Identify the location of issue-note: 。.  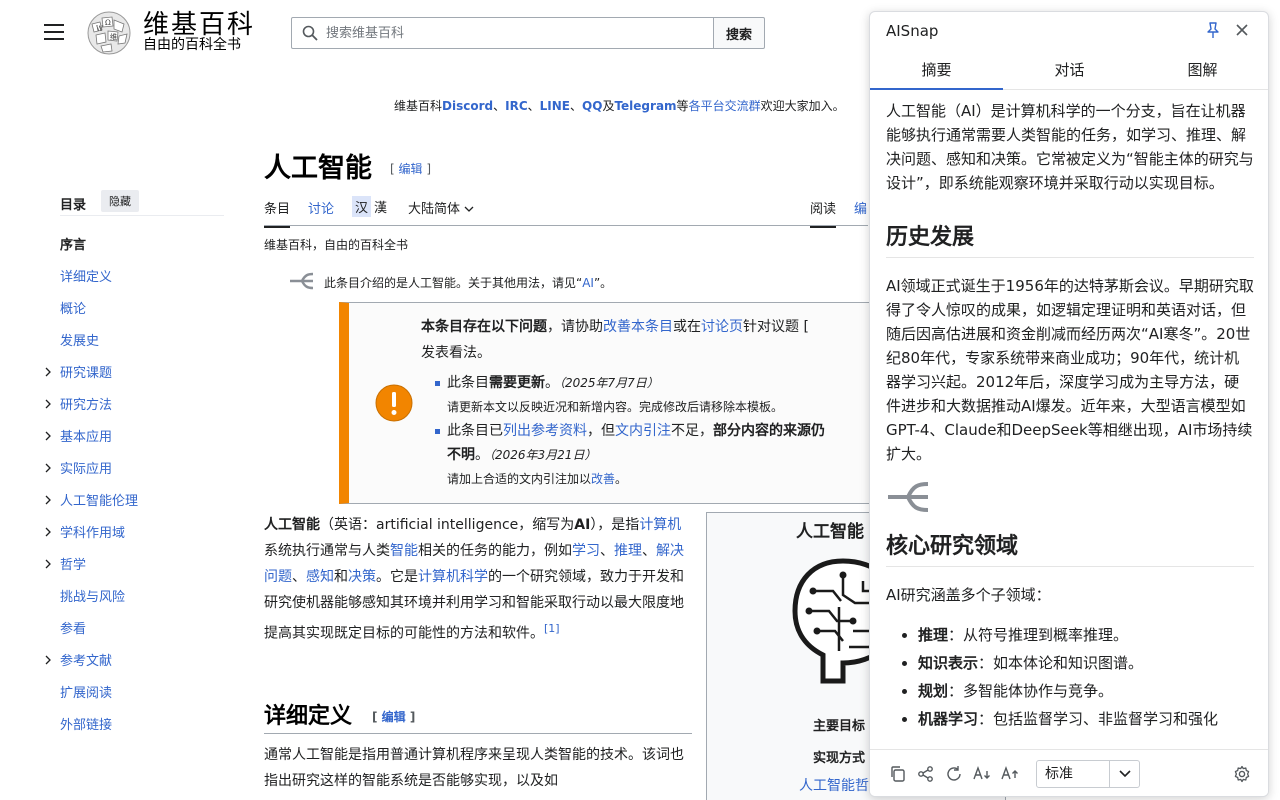
(621, 479).